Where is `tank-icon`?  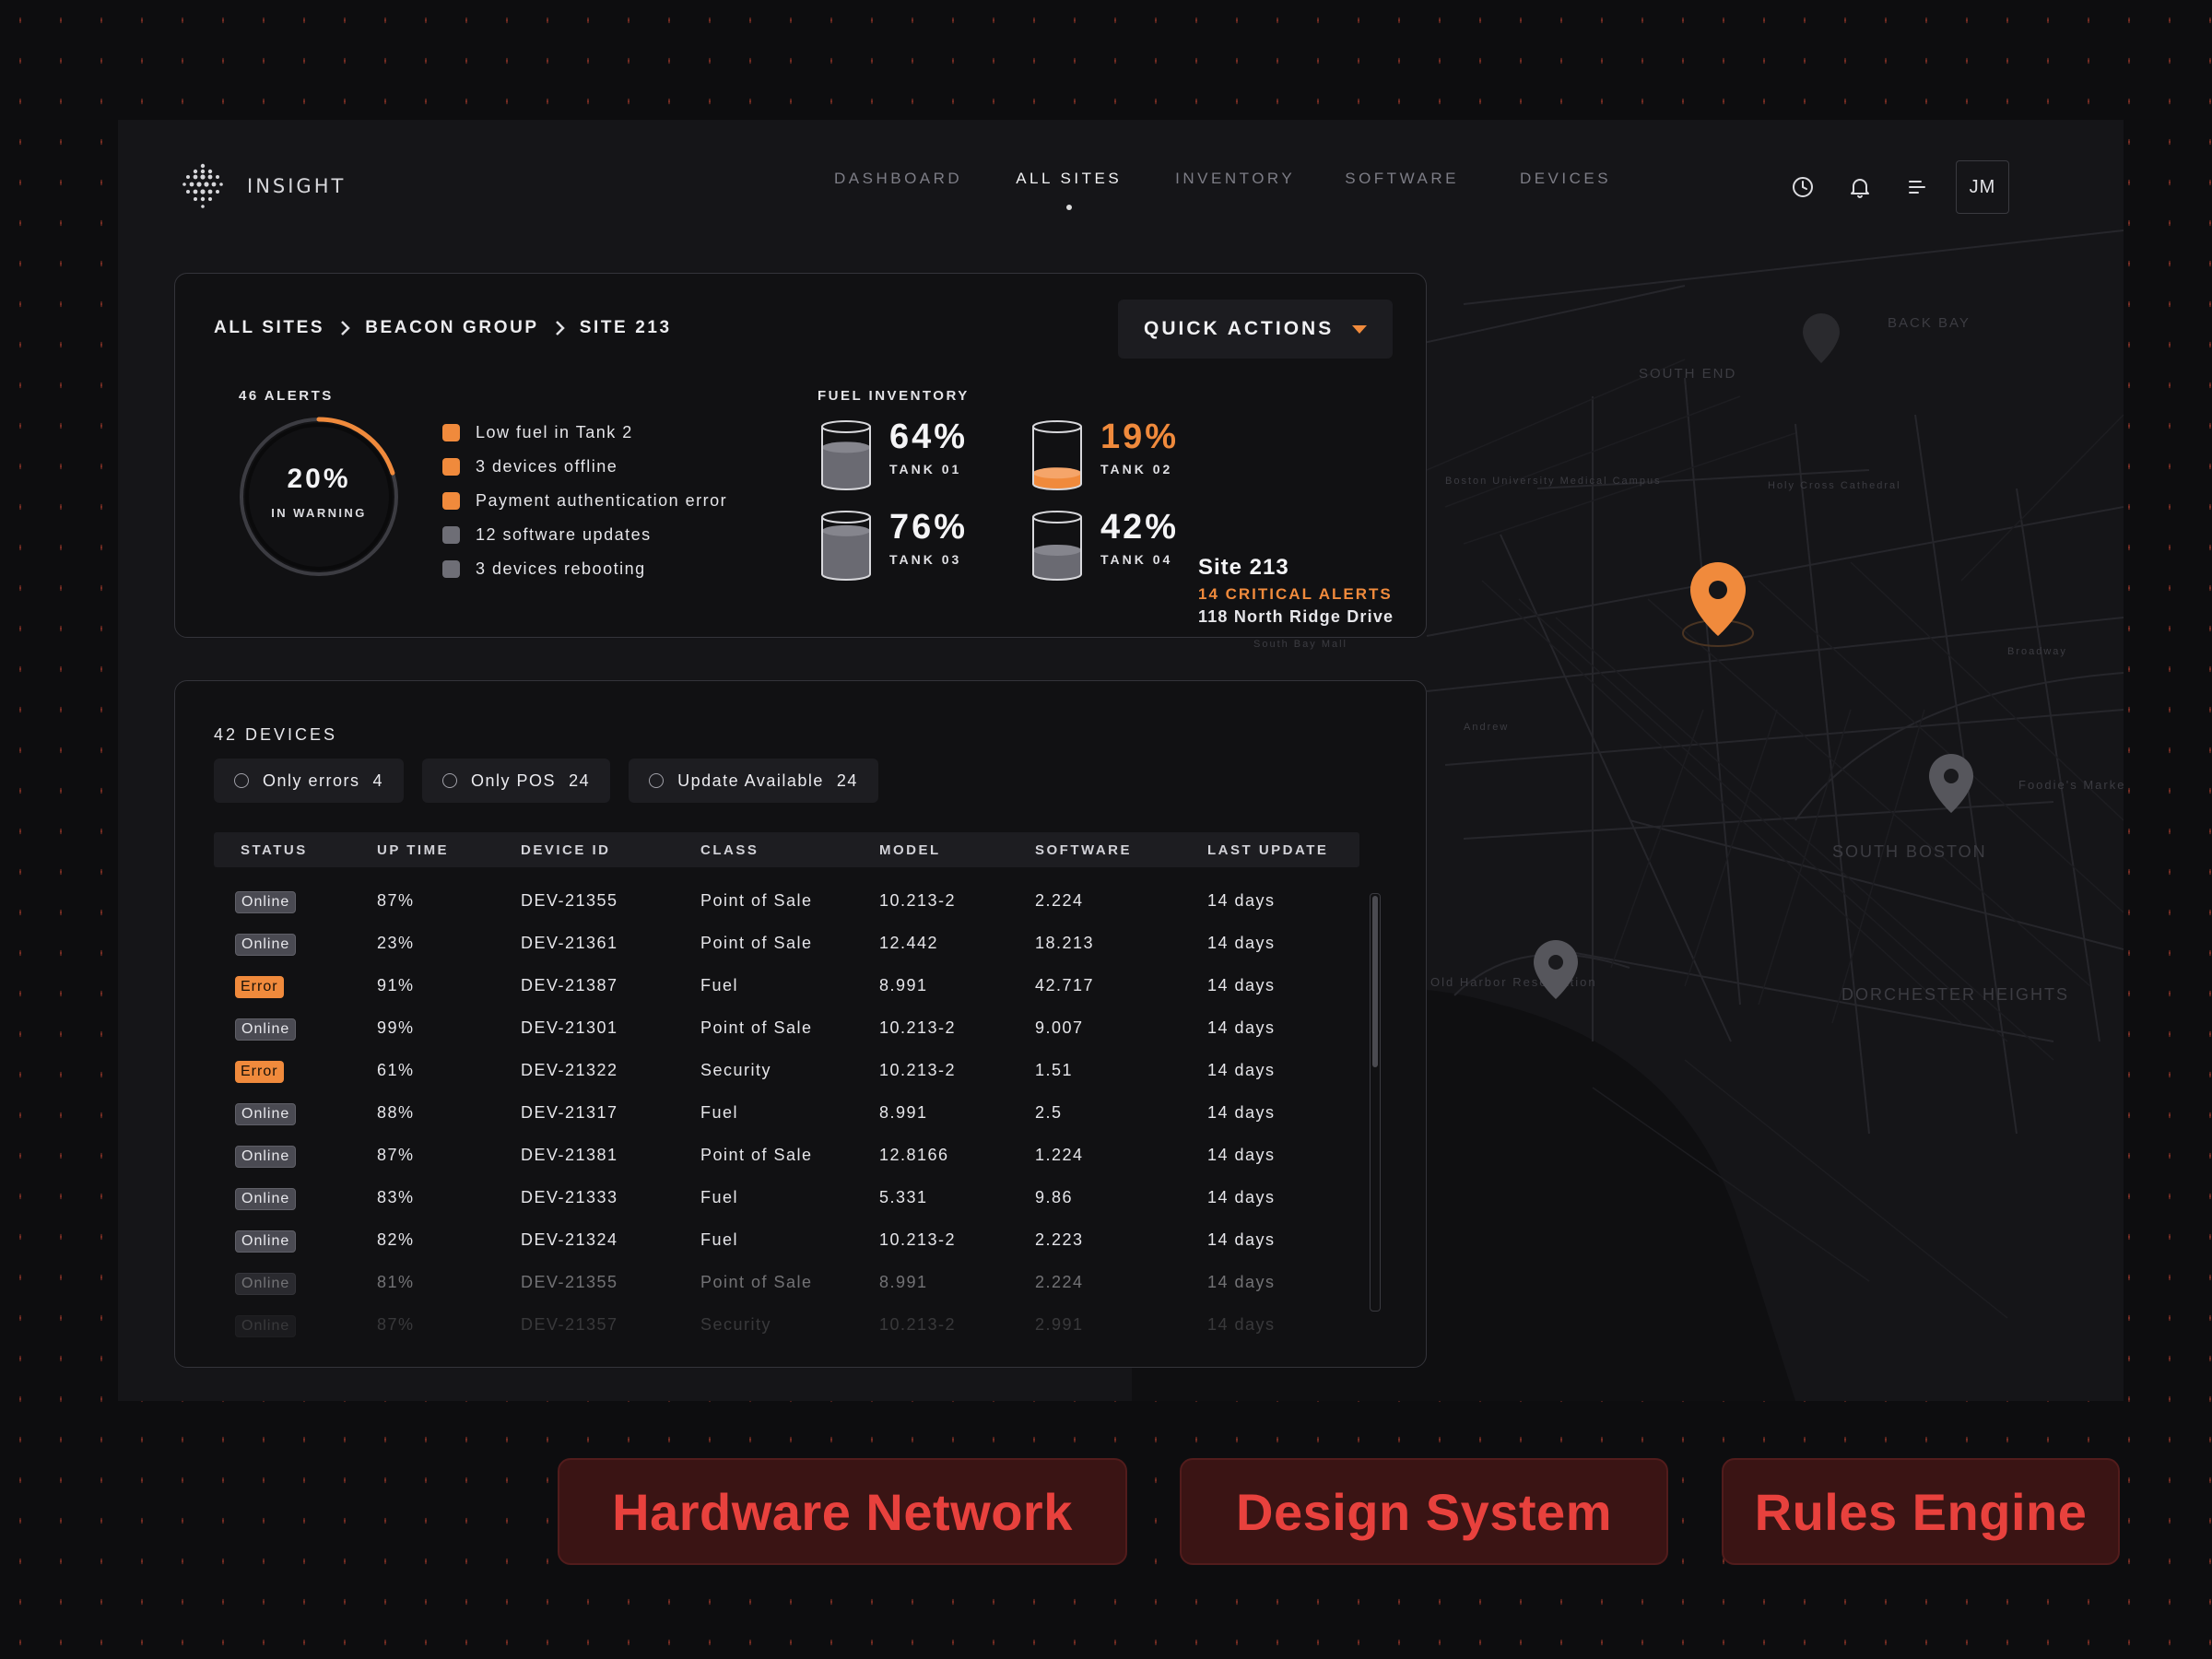
tank-icon is located at coordinates (846, 455).